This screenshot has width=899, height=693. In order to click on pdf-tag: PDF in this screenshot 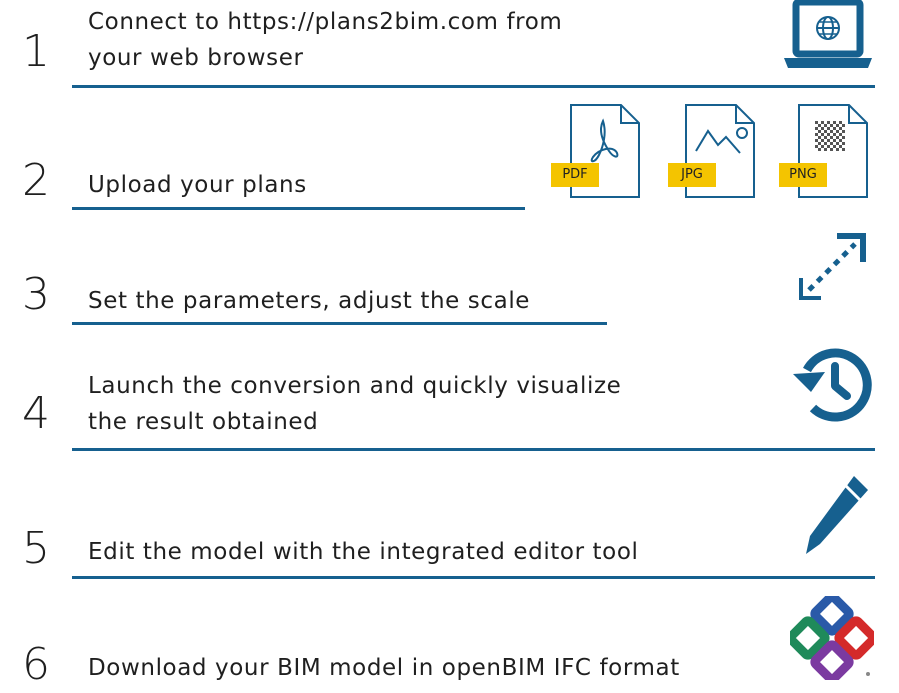, I will do `click(575, 175)`.